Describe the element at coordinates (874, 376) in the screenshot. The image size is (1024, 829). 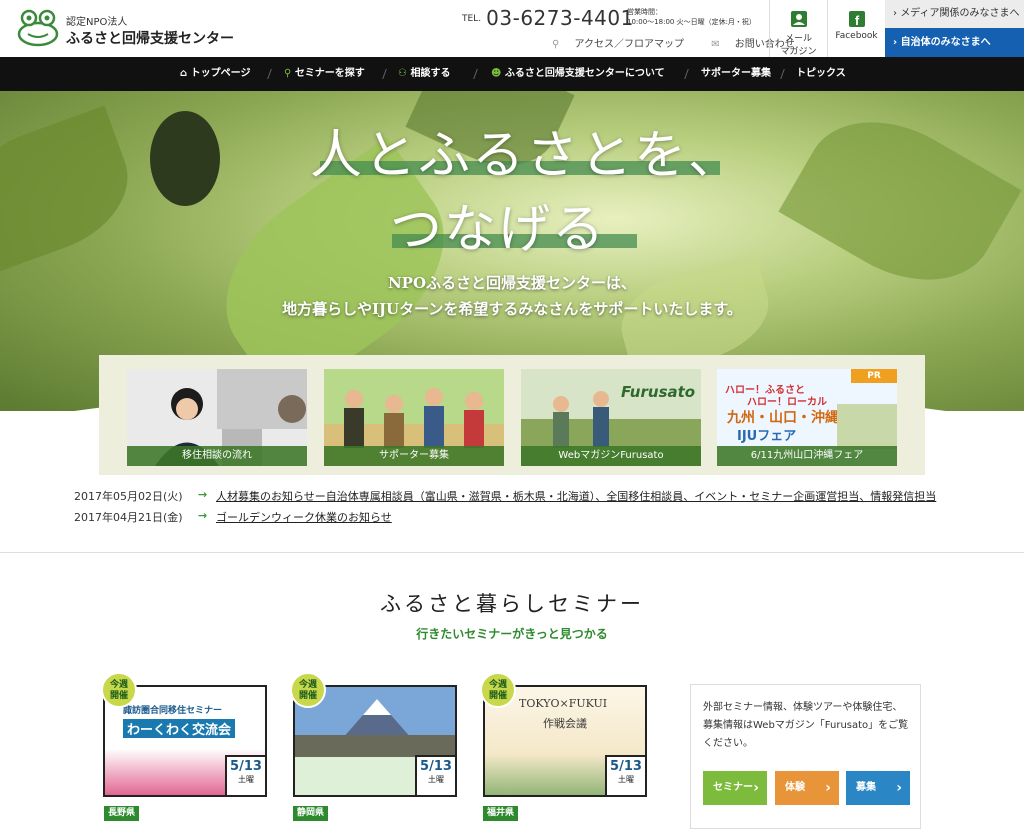
I see `pr-badge: PR` at that location.